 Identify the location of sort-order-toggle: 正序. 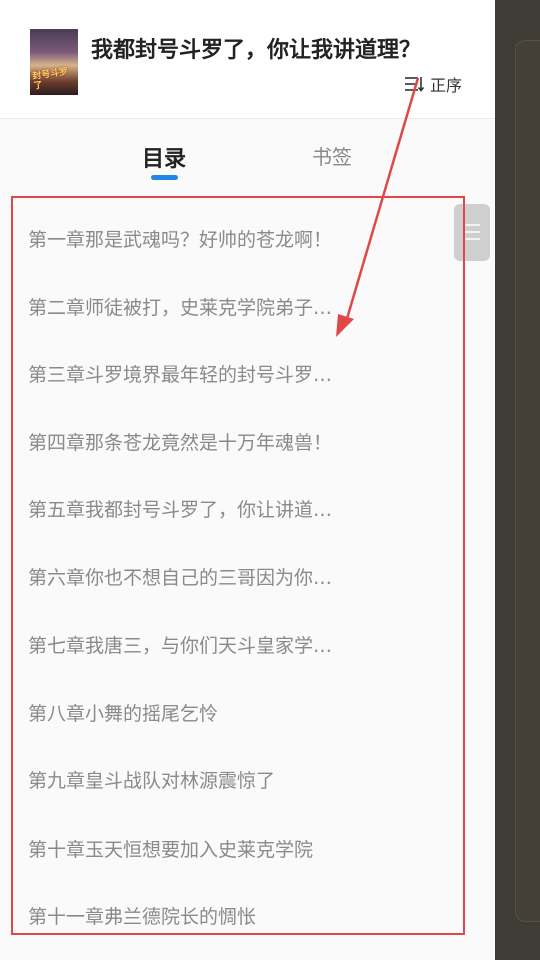
(433, 84).